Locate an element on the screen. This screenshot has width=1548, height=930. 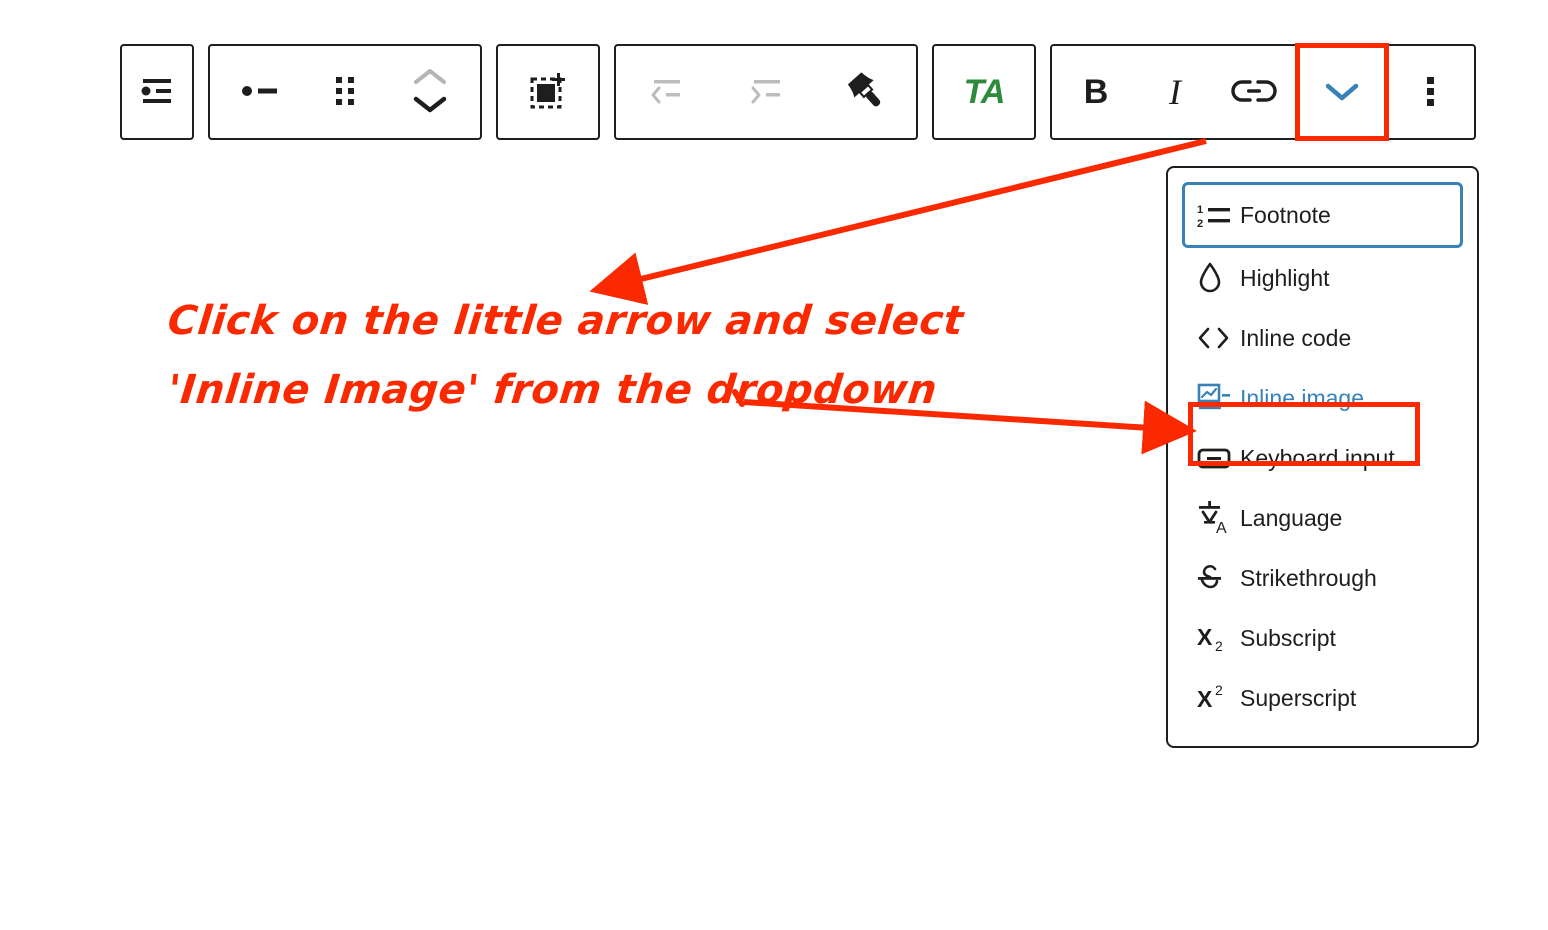
svg-text: A is located at coordinates (1221, 528).